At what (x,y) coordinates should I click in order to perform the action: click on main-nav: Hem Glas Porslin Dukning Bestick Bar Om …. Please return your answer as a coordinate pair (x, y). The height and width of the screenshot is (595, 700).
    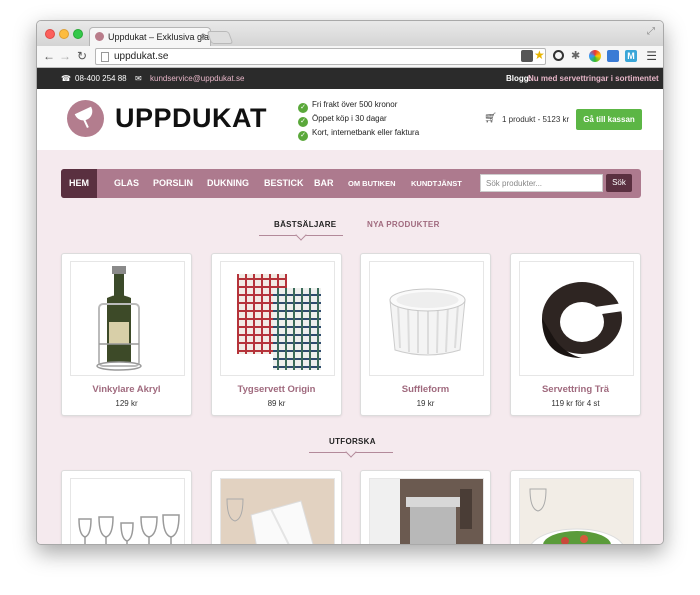
    Looking at the image, I should click on (351, 183).